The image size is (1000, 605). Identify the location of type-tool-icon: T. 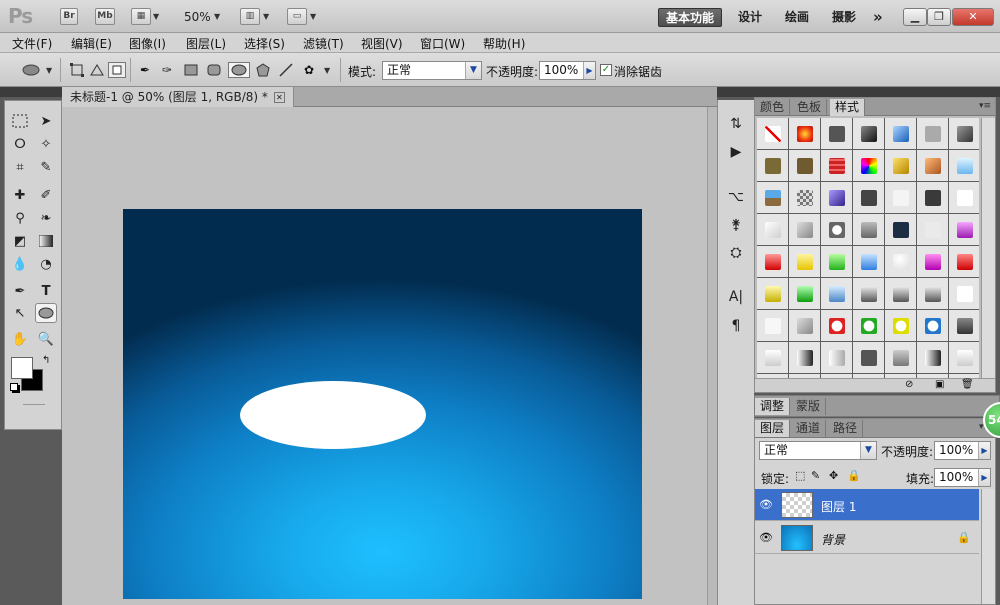
(46, 291).